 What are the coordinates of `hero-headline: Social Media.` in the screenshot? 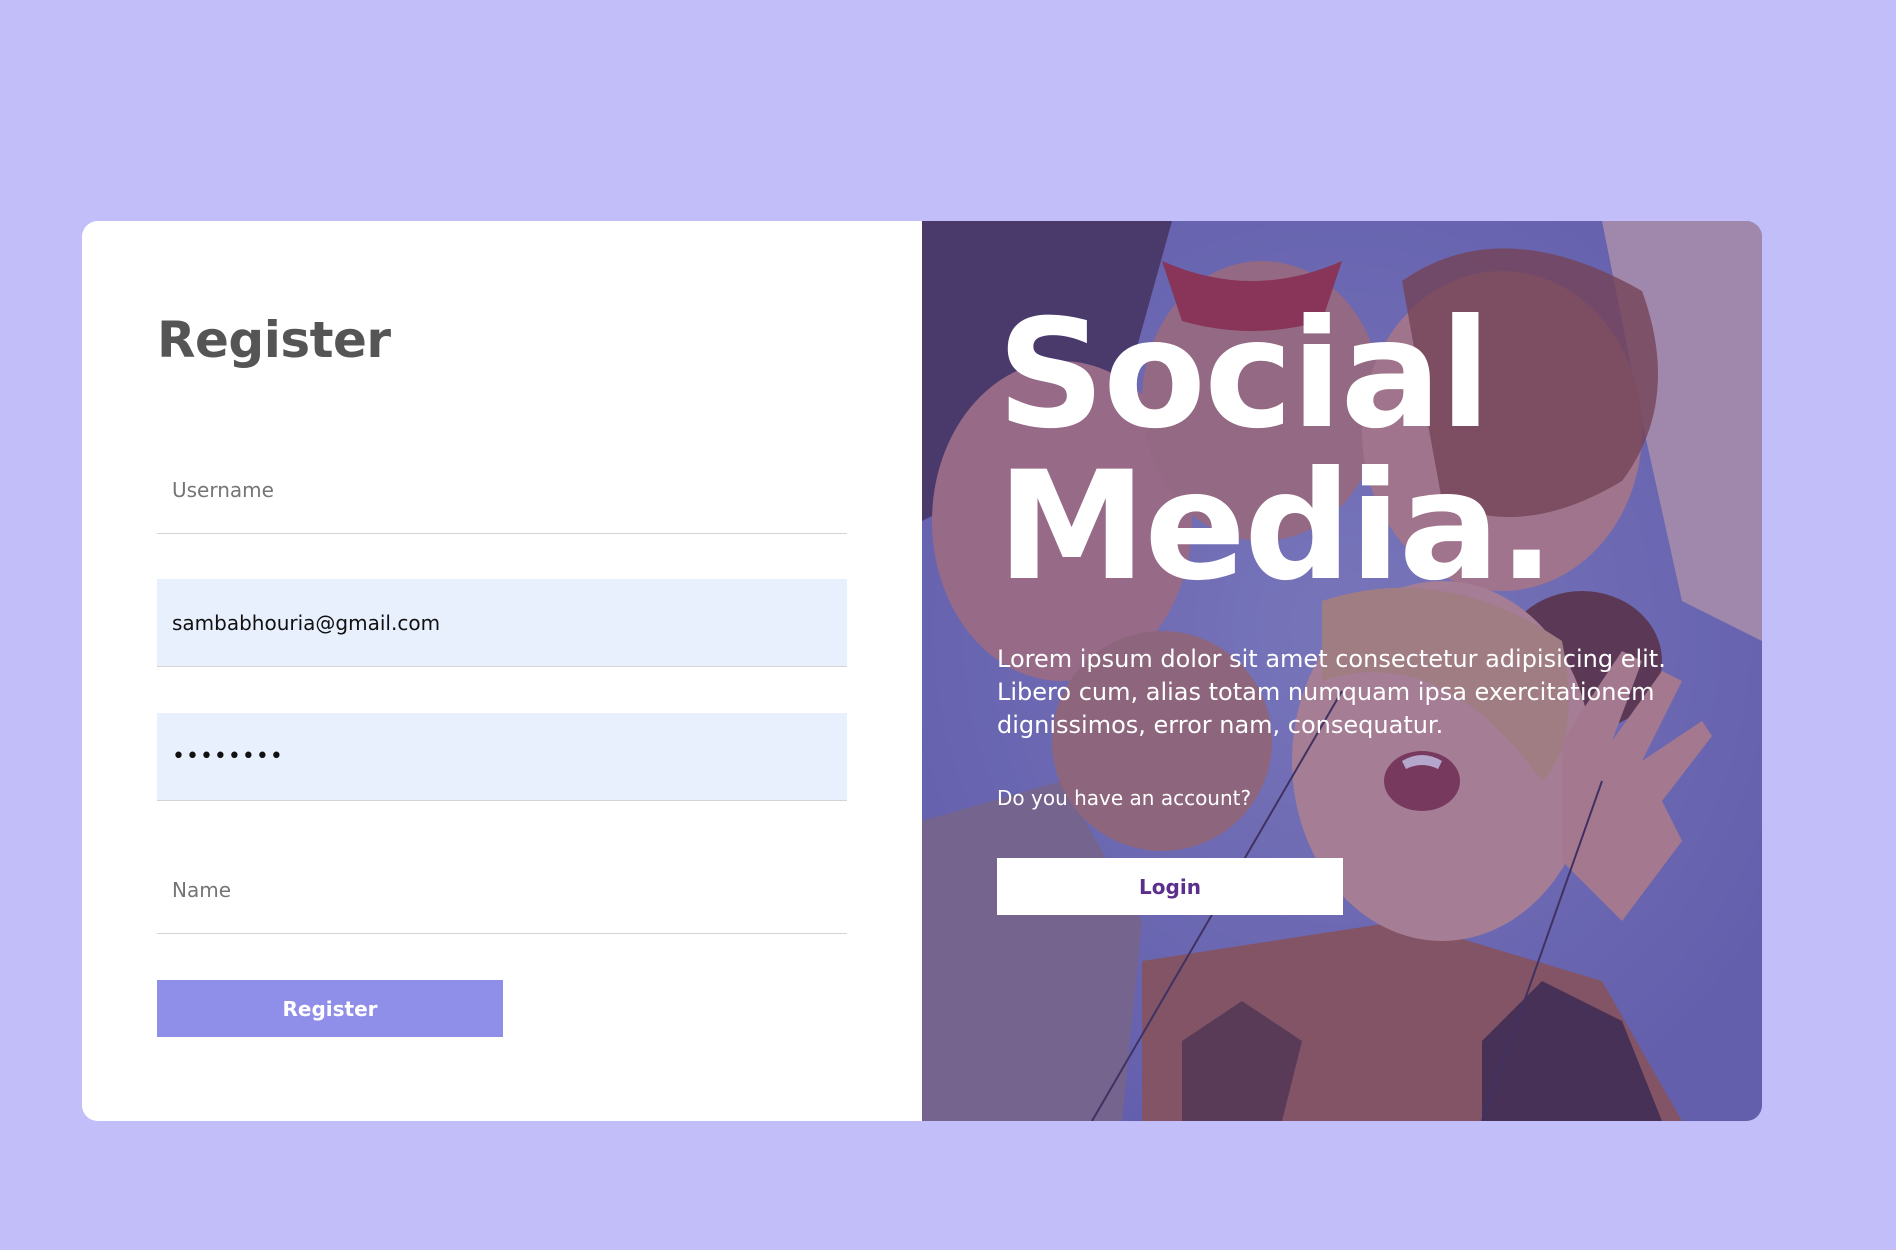 It's located at (1276, 451).